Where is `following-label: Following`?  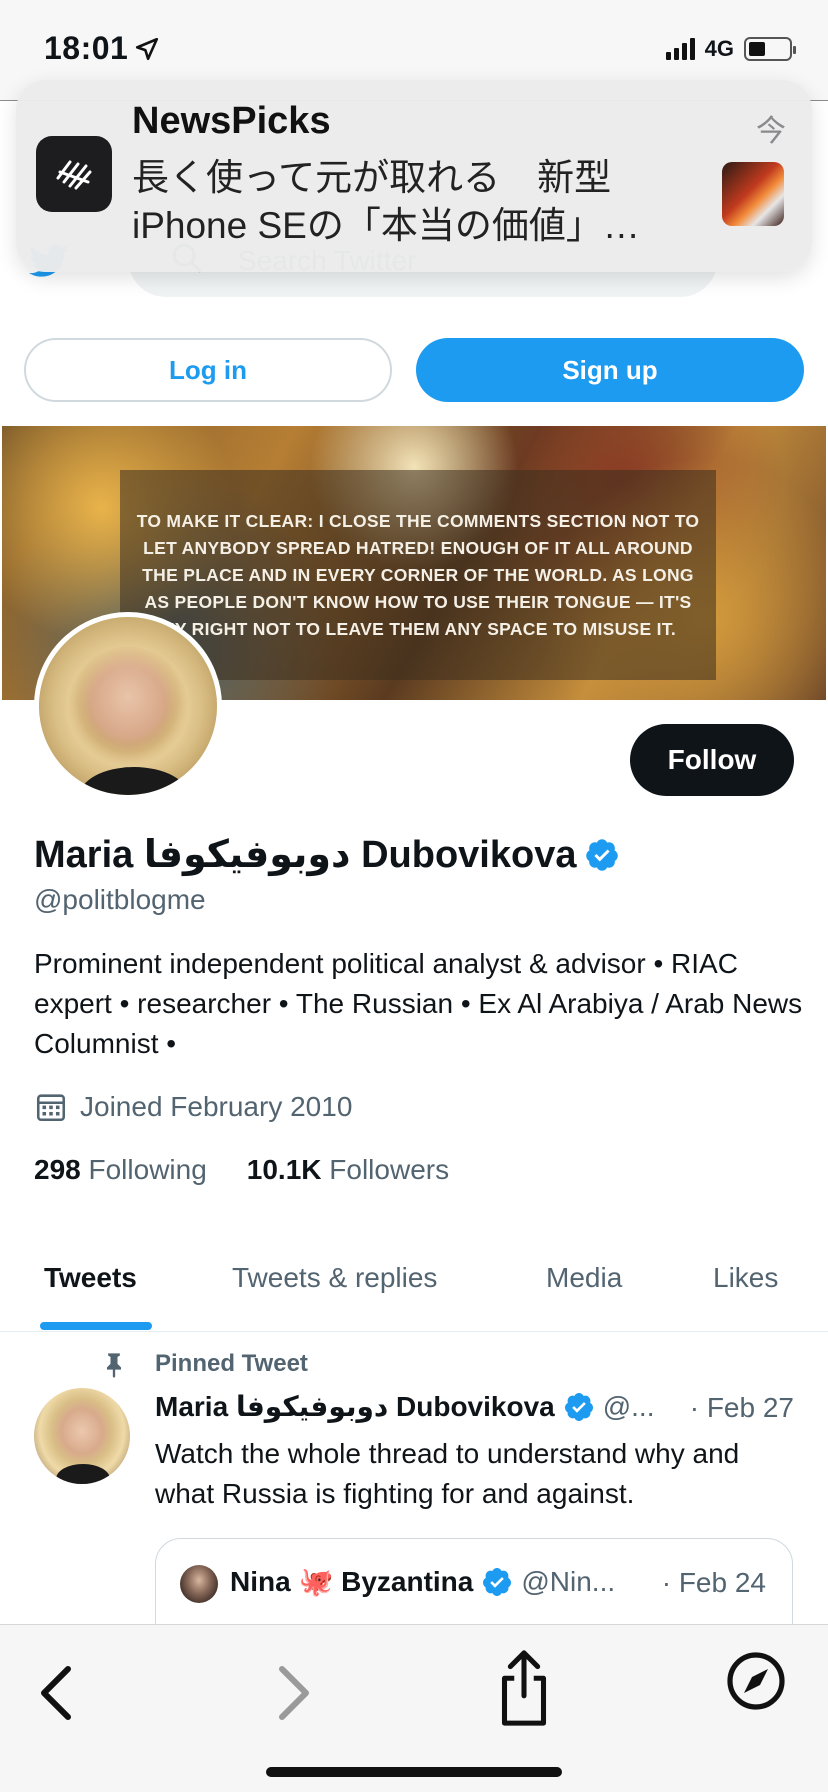
following-label: Following is located at coordinates (147, 1169).